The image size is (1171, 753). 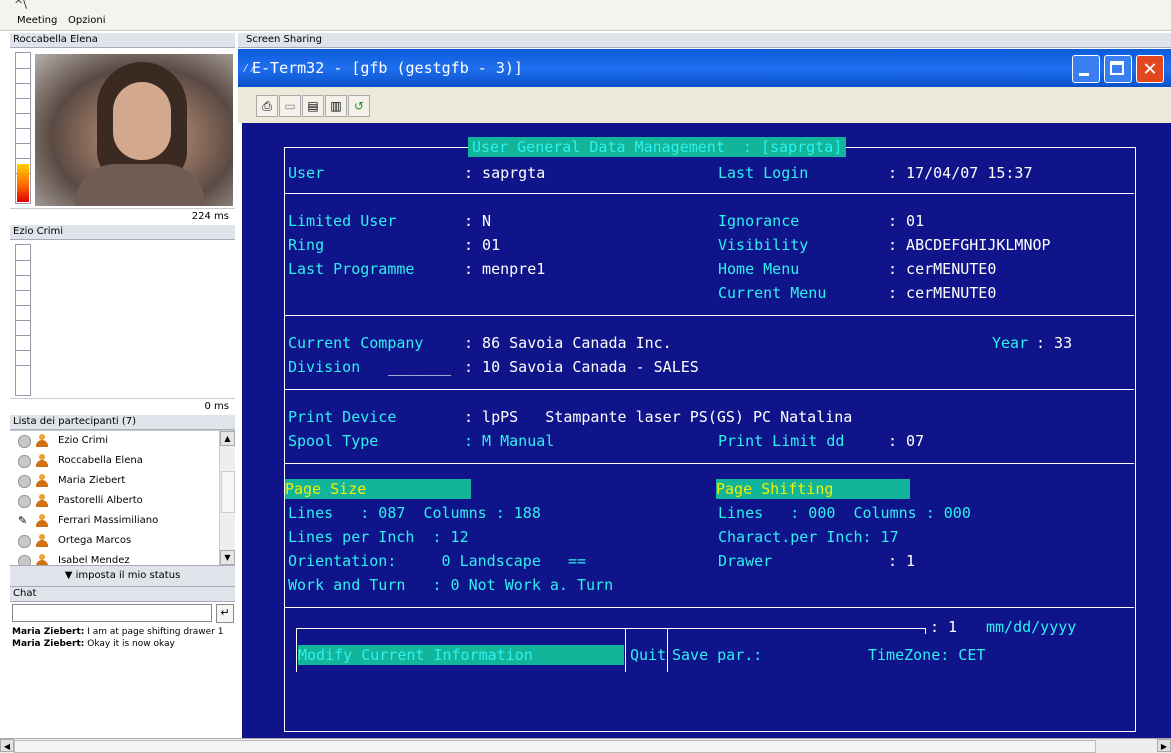 What do you see at coordinates (122, 521) in the screenshot?
I see `list-item: ✎ Ferrari Massimiliano` at bounding box center [122, 521].